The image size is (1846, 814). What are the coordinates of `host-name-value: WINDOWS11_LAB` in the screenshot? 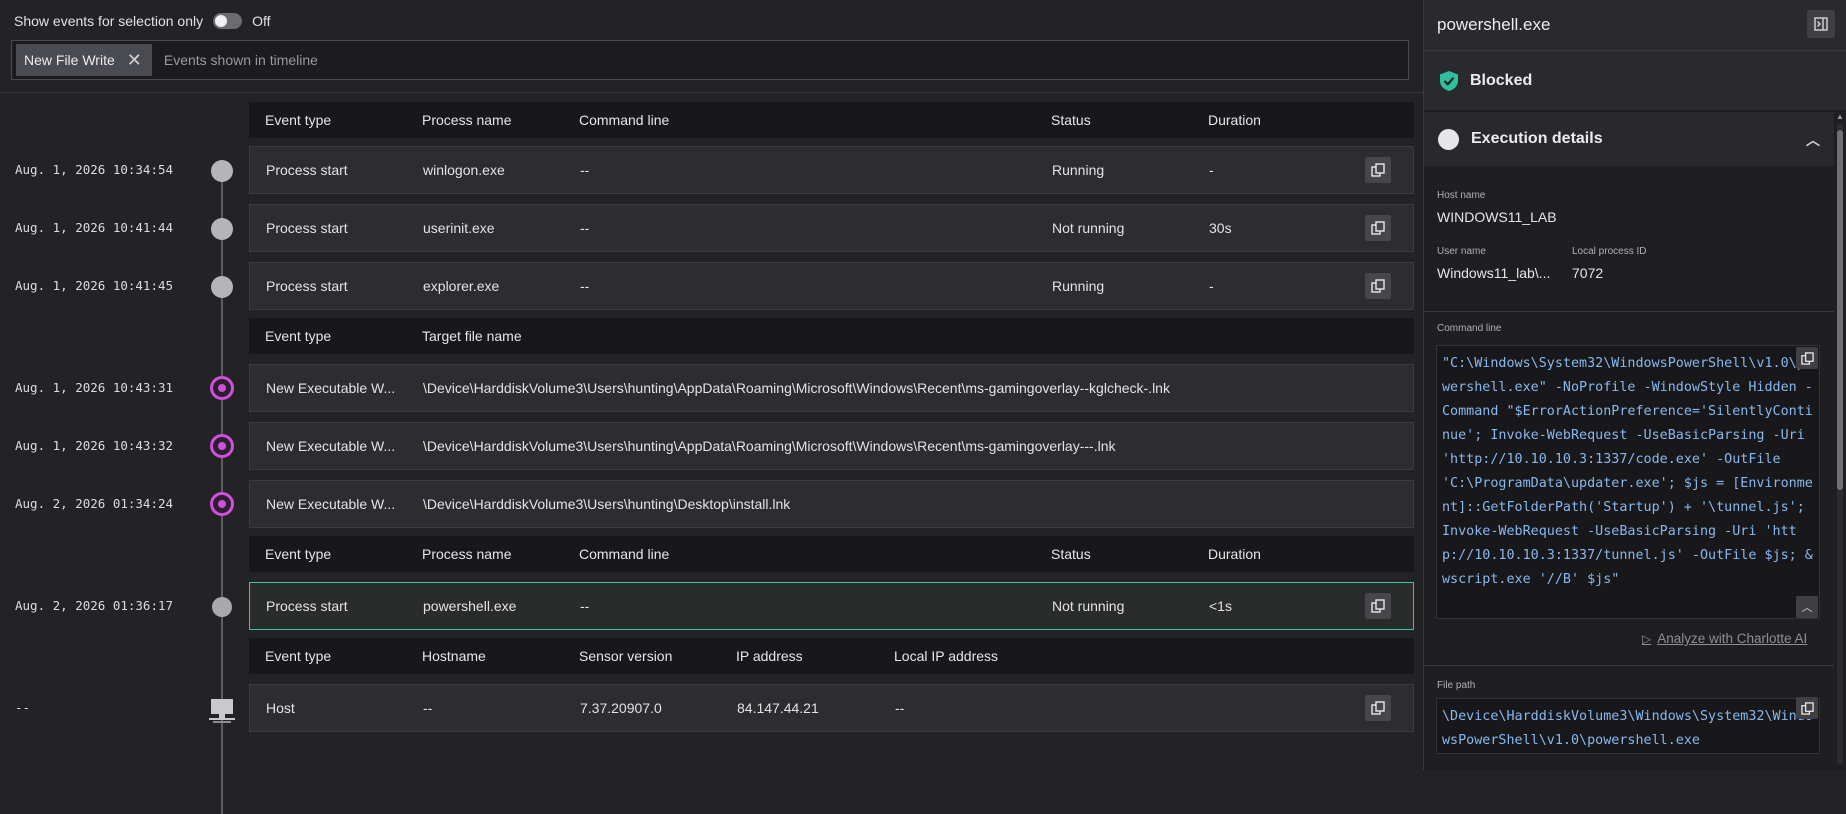 It's located at (1497, 217).